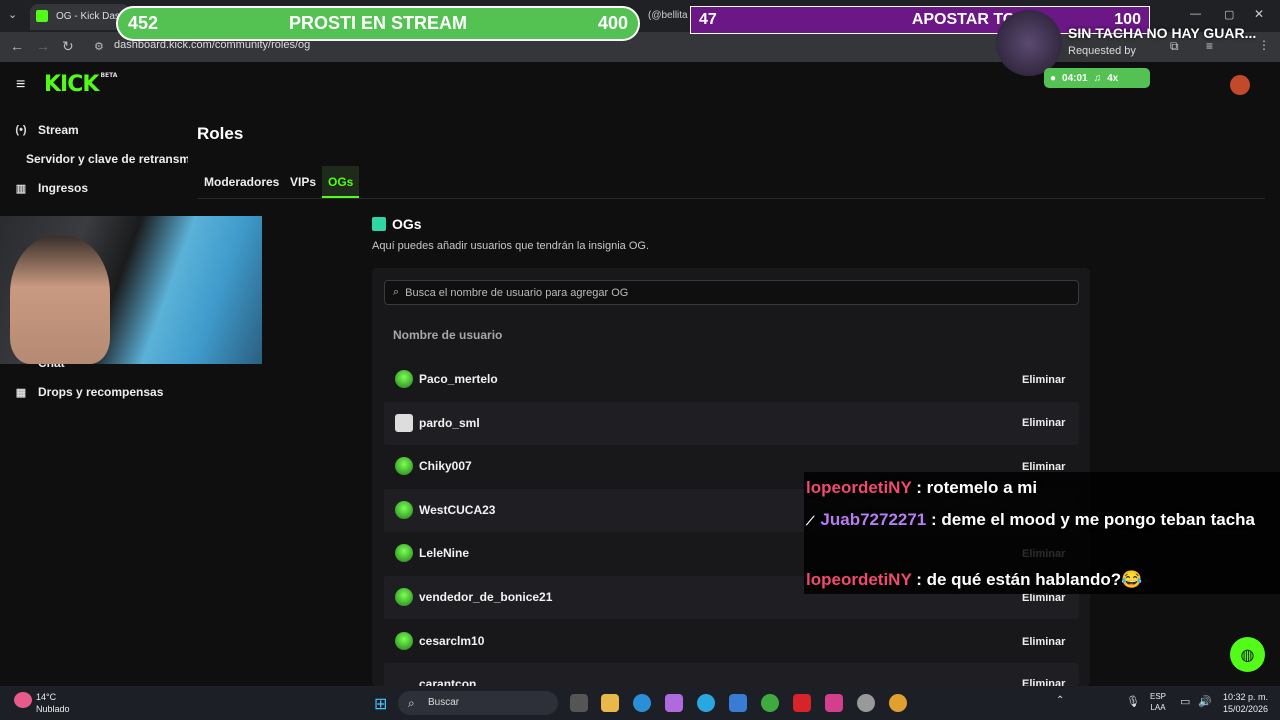  I want to click on chat-message: lopeordetiNY : de qué están hablando?😂, so click(974, 579).